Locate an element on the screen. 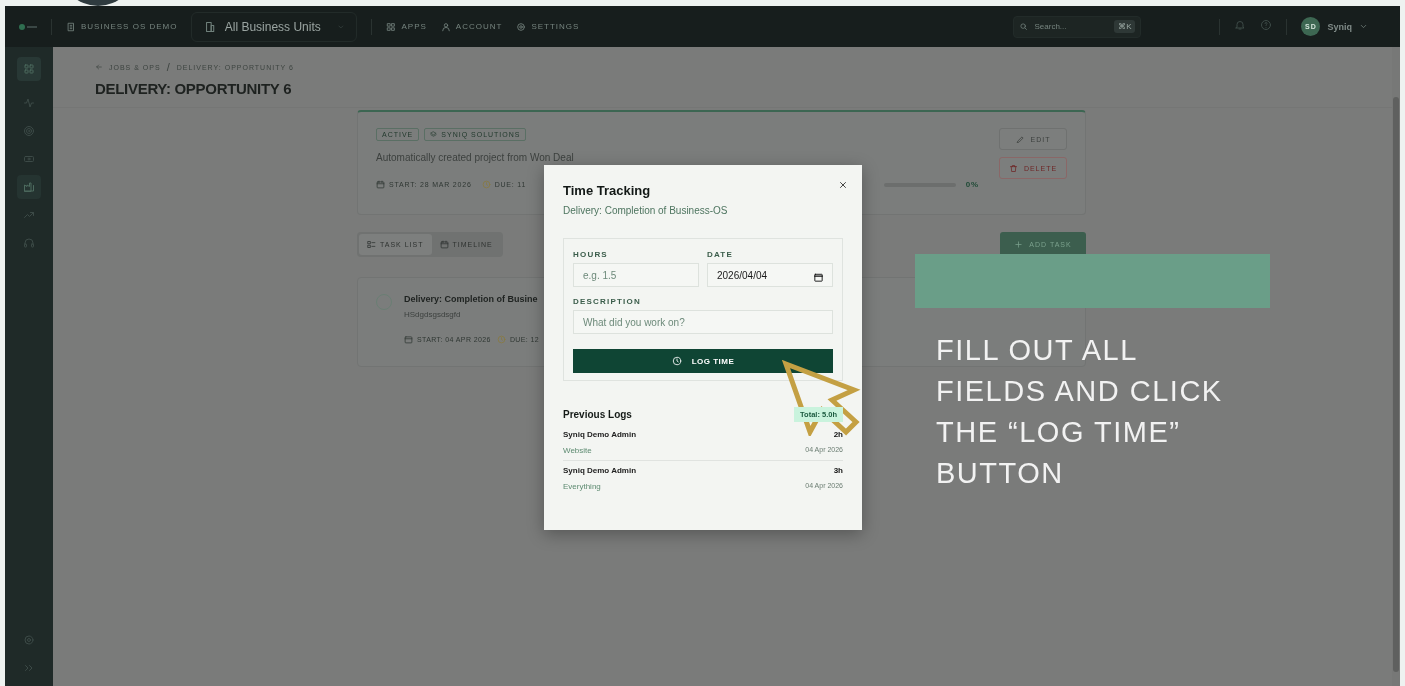 The height and width of the screenshot is (686, 1405). building-icon is located at coordinates (71, 26).